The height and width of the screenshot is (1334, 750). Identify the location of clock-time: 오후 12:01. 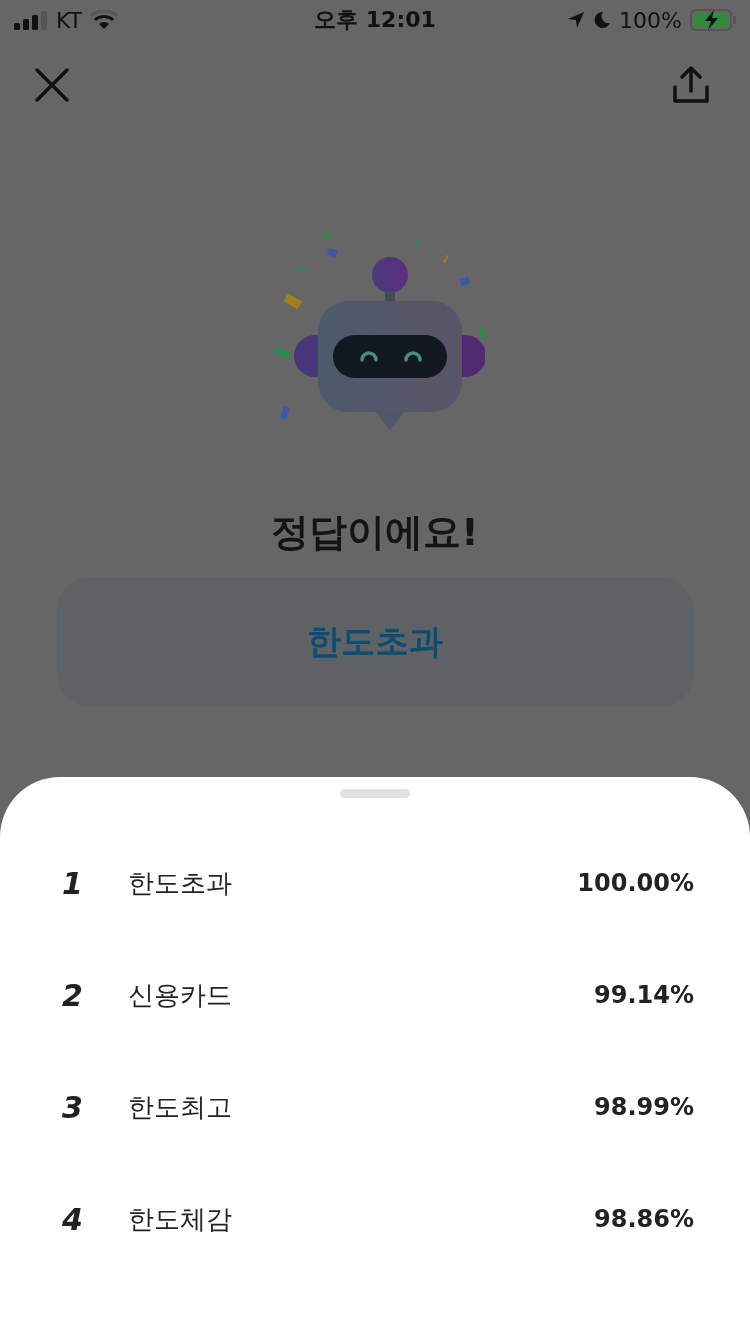
(375, 20).